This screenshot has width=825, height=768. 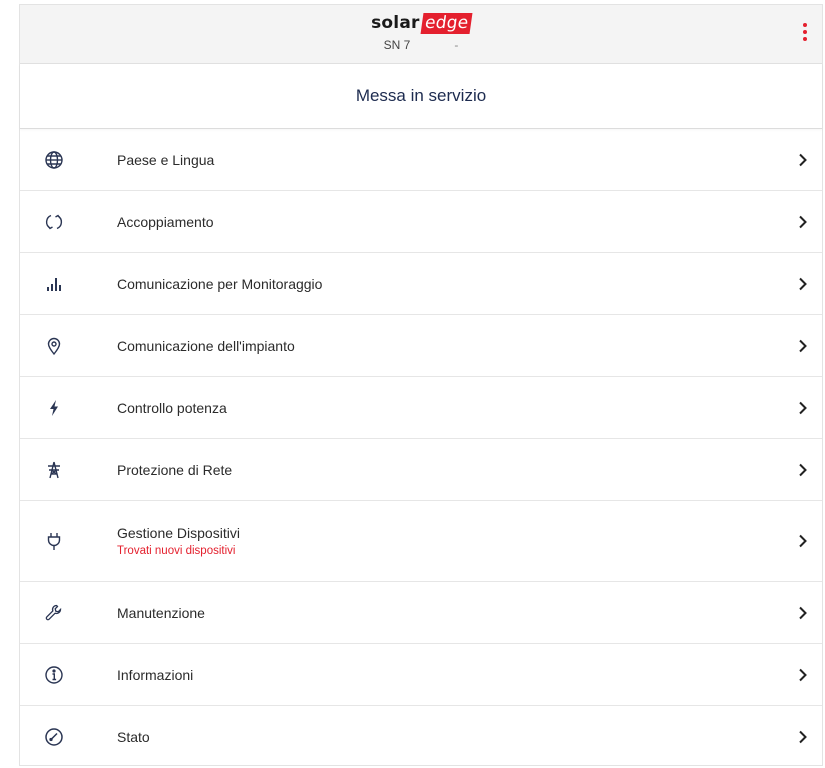 What do you see at coordinates (54, 222) in the screenshot?
I see `sync-icon` at bounding box center [54, 222].